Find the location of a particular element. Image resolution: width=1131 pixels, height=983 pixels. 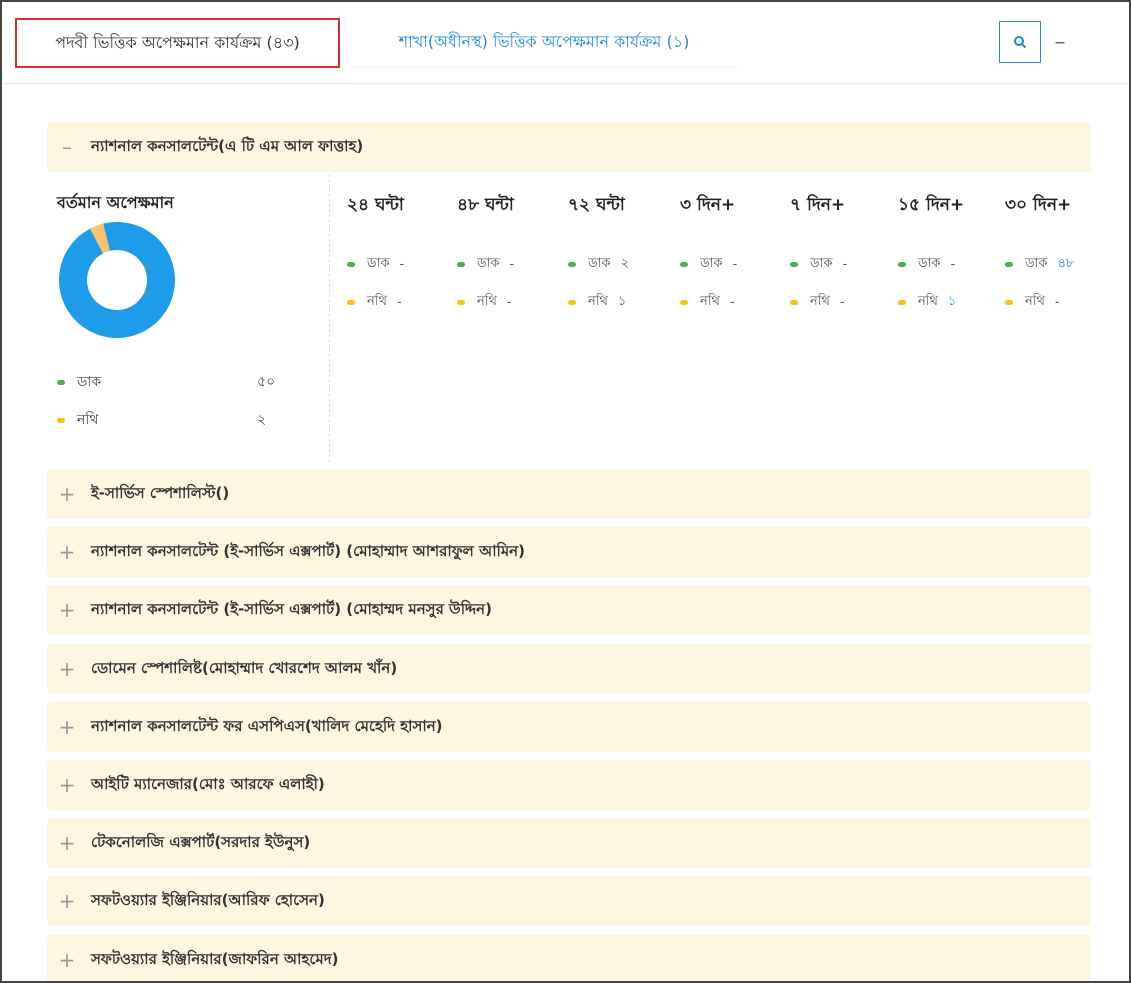

time-column: ৭ দিন+ ডাক - নথি - is located at coordinates (847, 244).